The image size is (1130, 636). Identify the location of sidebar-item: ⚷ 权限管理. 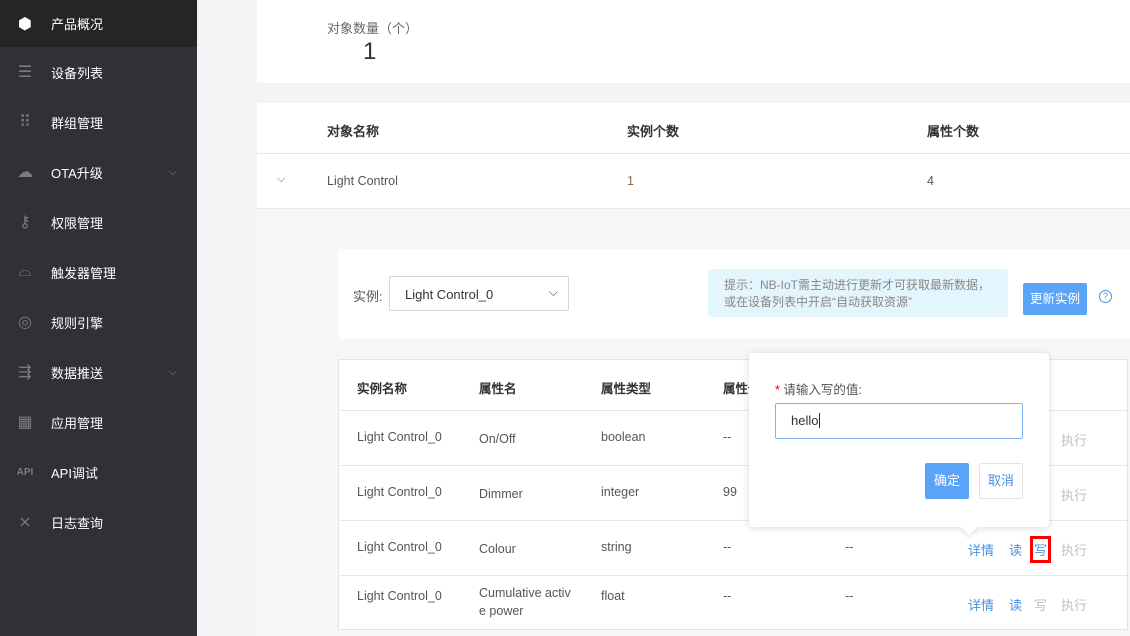
(98, 222).